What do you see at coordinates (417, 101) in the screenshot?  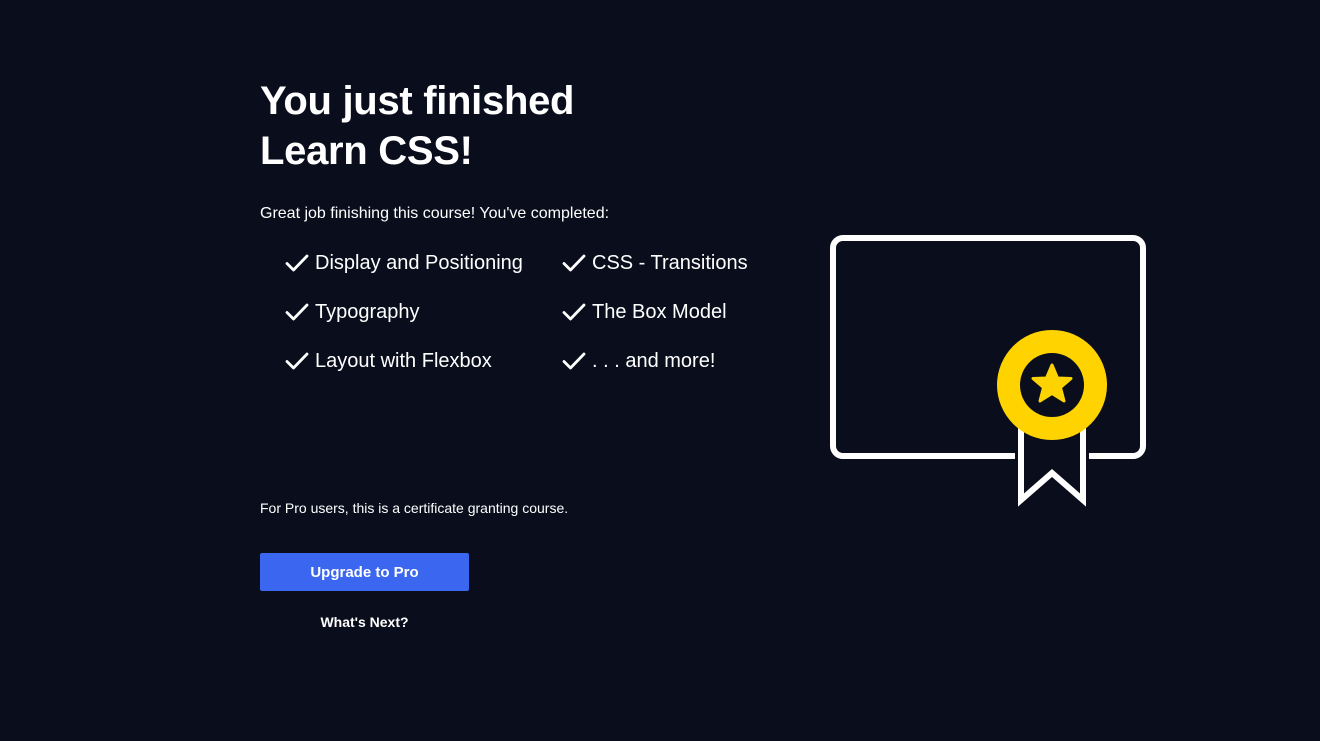 I see `headline-line-1: You just finished` at bounding box center [417, 101].